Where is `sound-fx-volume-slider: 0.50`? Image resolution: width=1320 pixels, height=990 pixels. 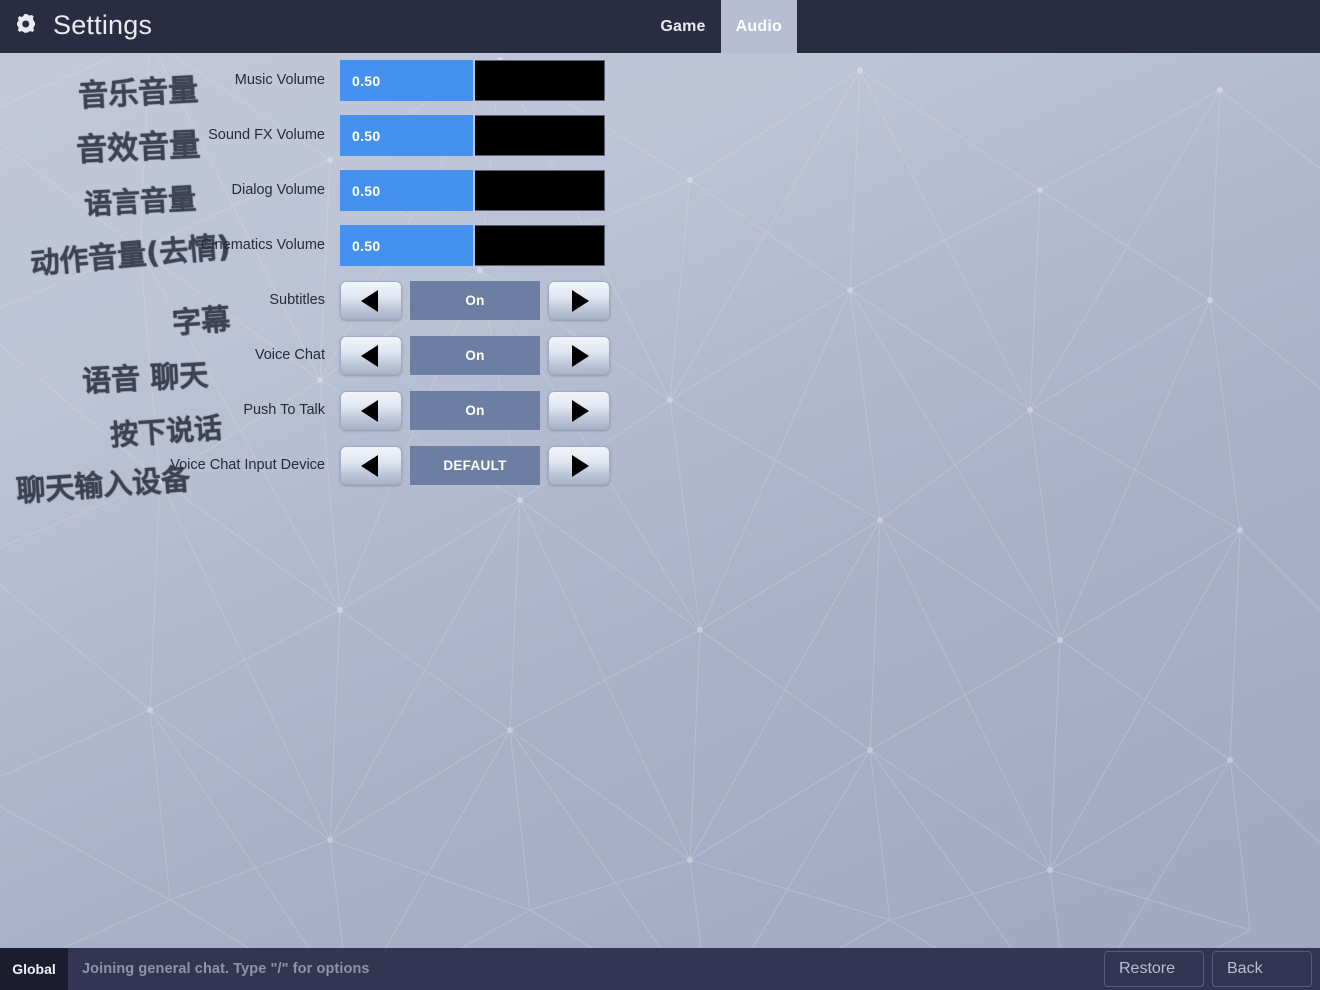 sound-fx-volume-slider: 0.50 is located at coordinates (472, 135).